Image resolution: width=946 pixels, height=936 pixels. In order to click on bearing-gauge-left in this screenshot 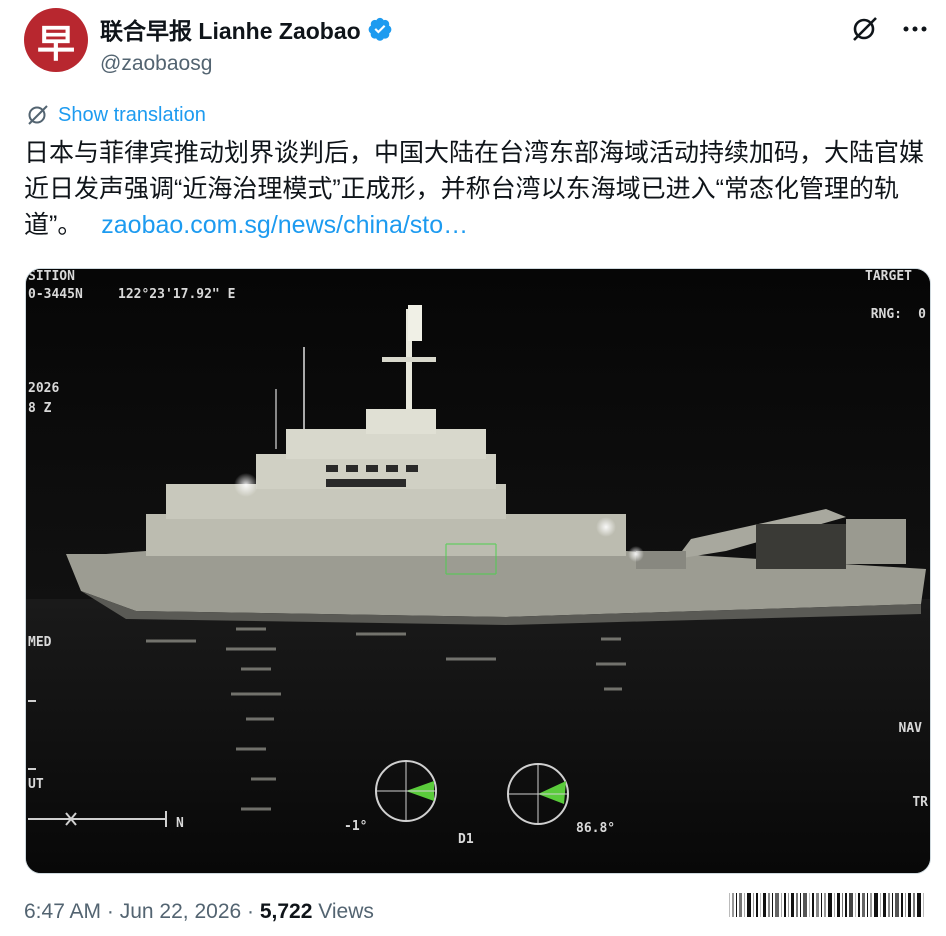, I will do `click(406, 791)`.